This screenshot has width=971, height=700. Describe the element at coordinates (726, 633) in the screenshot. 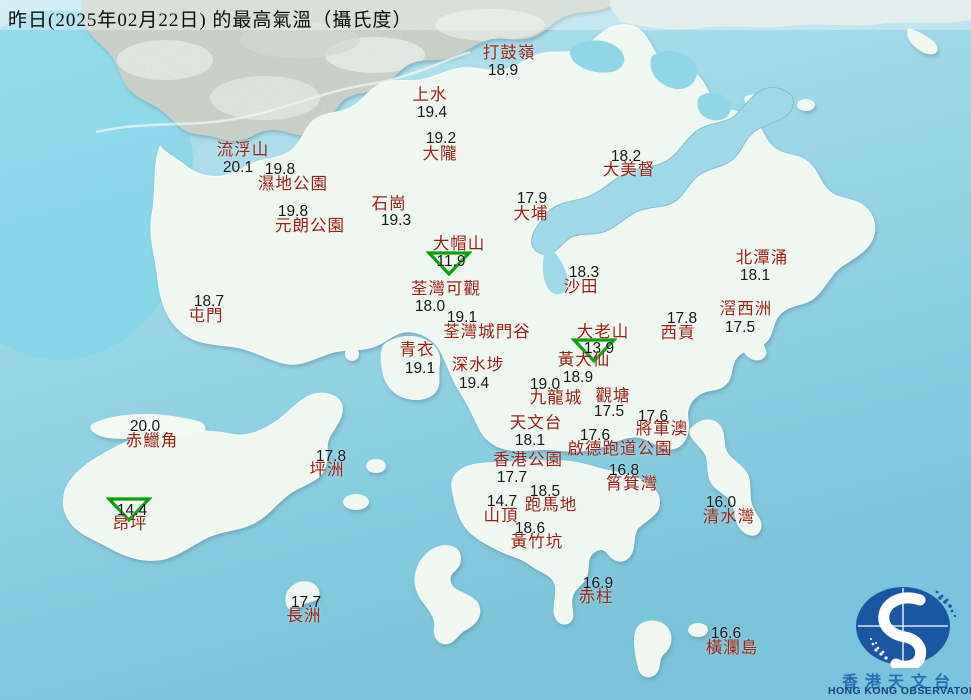

I see `station-temp: 16.6` at that location.